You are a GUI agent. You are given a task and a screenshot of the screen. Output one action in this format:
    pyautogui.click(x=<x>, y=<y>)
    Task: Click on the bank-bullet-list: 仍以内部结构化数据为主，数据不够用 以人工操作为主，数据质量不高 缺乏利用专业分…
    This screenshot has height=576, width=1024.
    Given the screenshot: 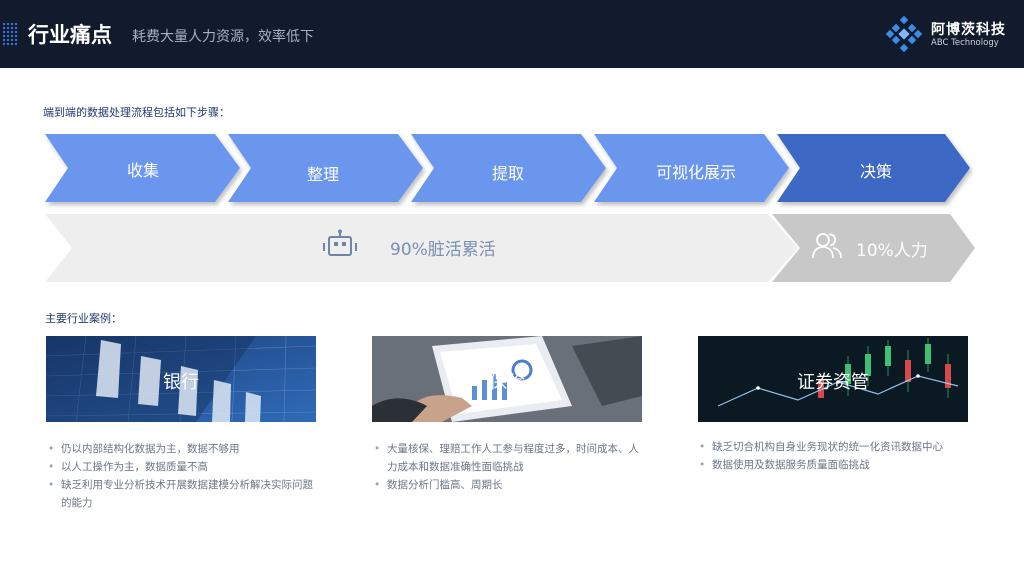 What is the action you would take?
    pyautogui.click(x=181, y=476)
    